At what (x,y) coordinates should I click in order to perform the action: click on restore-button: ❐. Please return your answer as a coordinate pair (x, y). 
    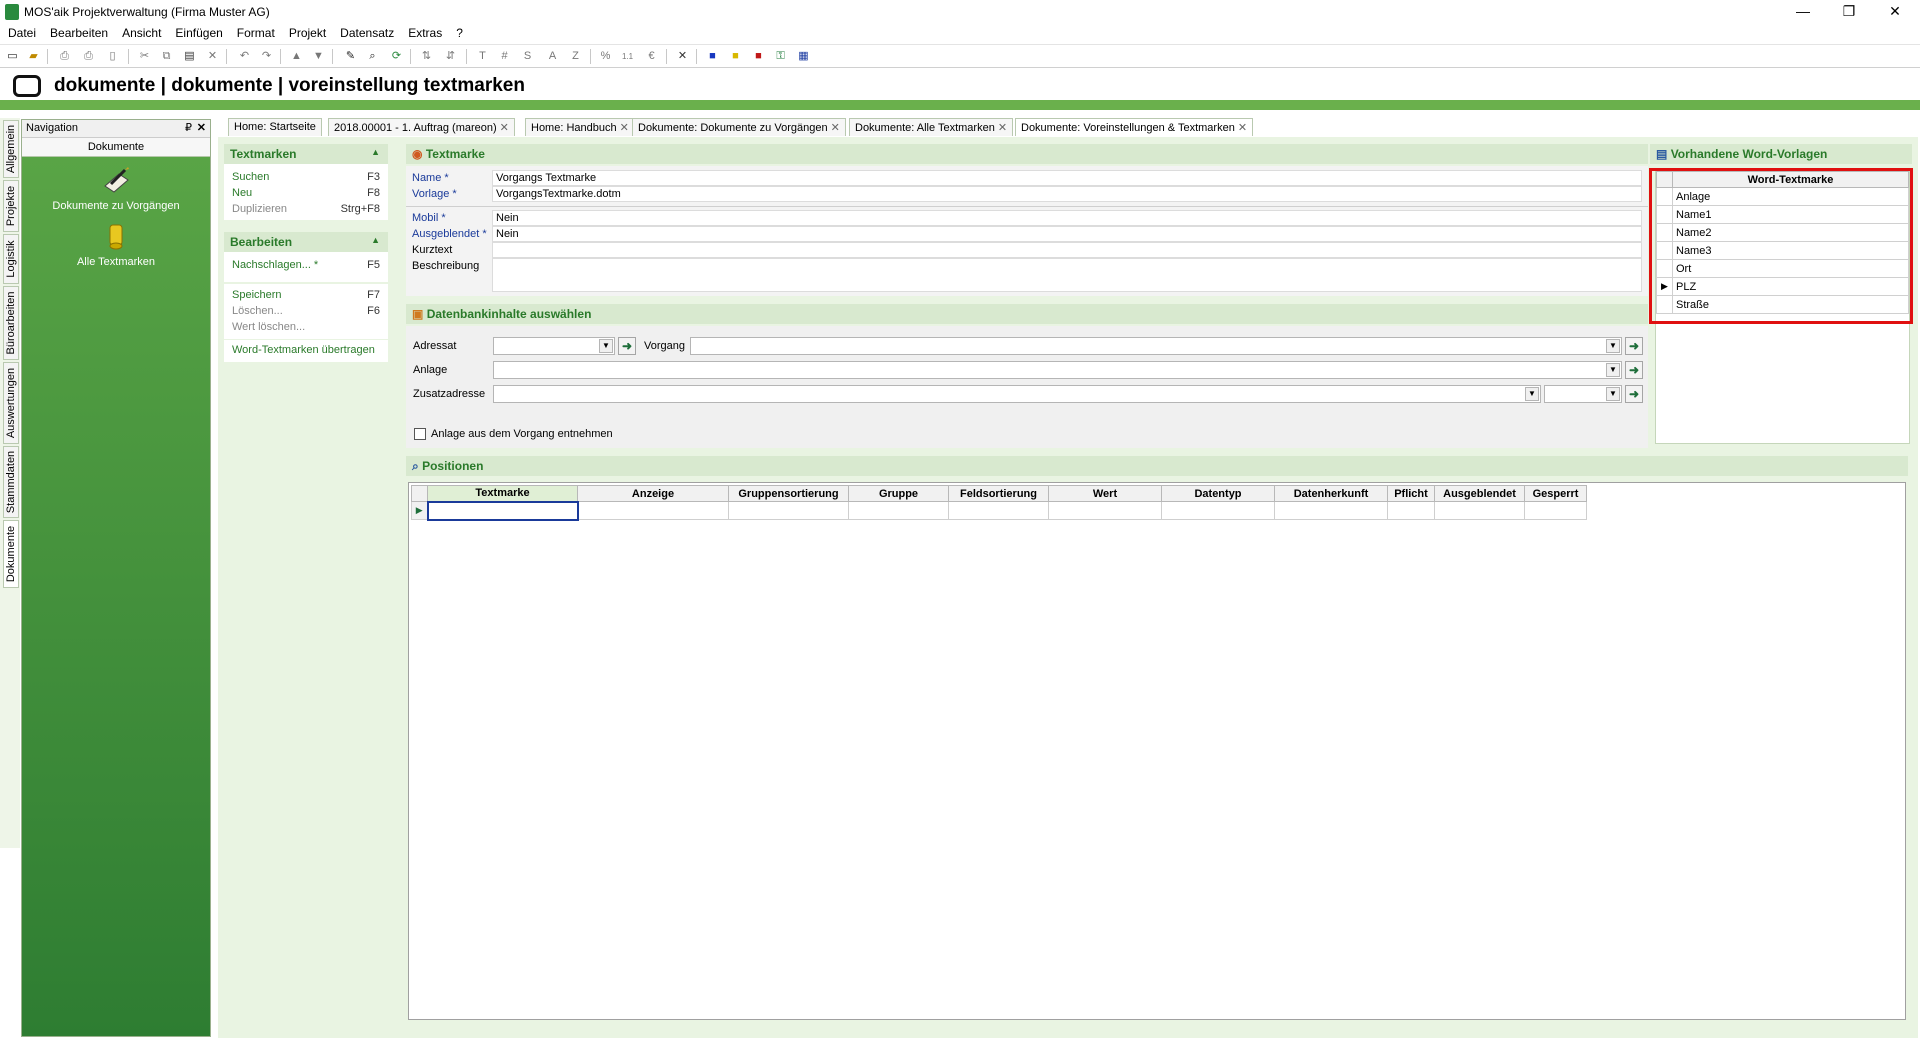
    Looking at the image, I should click on (1849, 12).